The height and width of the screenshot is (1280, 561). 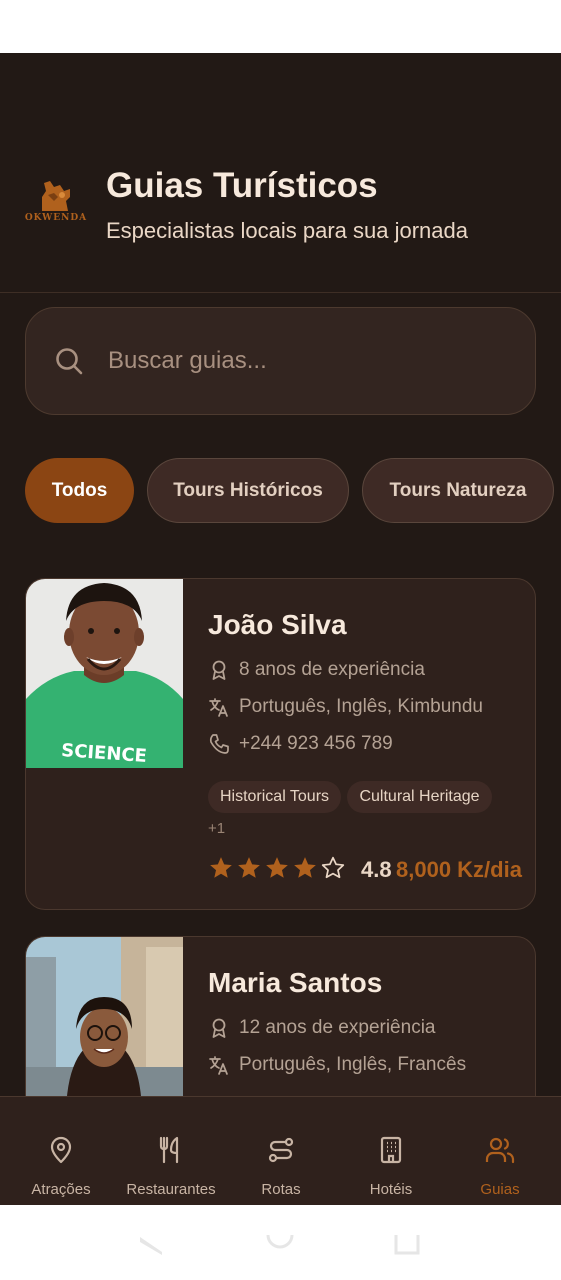 What do you see at coordinates (56, 218) in the screenshot?
I see `logo-text: OKWENDA` at bounding box center [56, 218].